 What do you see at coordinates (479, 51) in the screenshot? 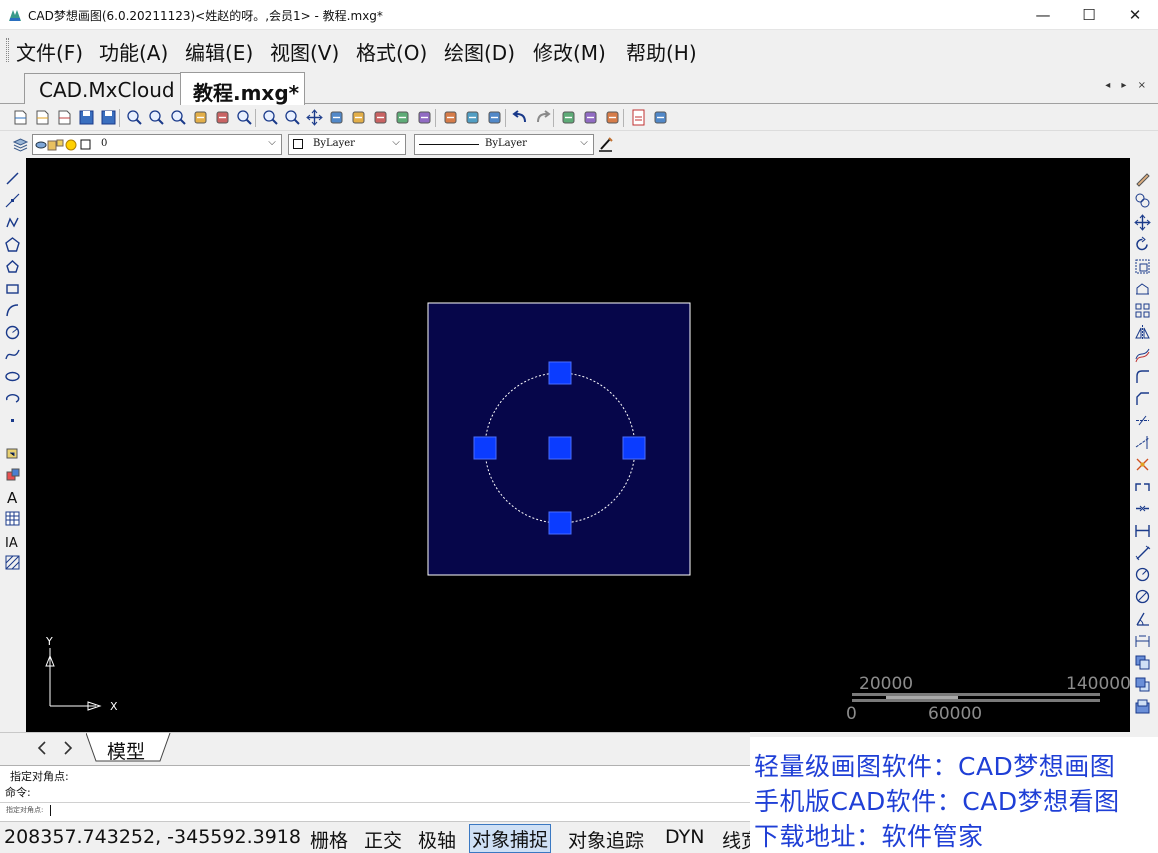
I see `menu-draw: 绘图(D)` at bounding box center [479, 51].